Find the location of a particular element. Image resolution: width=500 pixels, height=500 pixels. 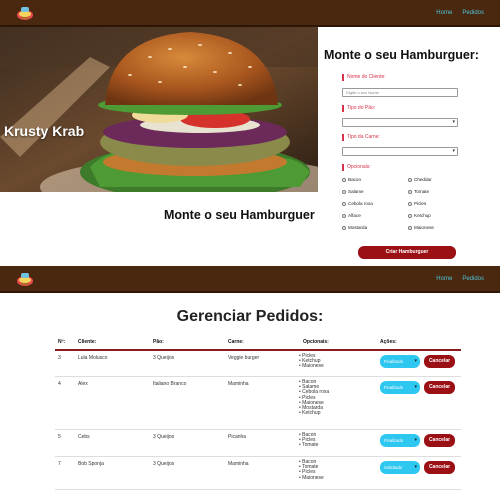

extra-option: Mostarda is located at coordinates (354, 227).